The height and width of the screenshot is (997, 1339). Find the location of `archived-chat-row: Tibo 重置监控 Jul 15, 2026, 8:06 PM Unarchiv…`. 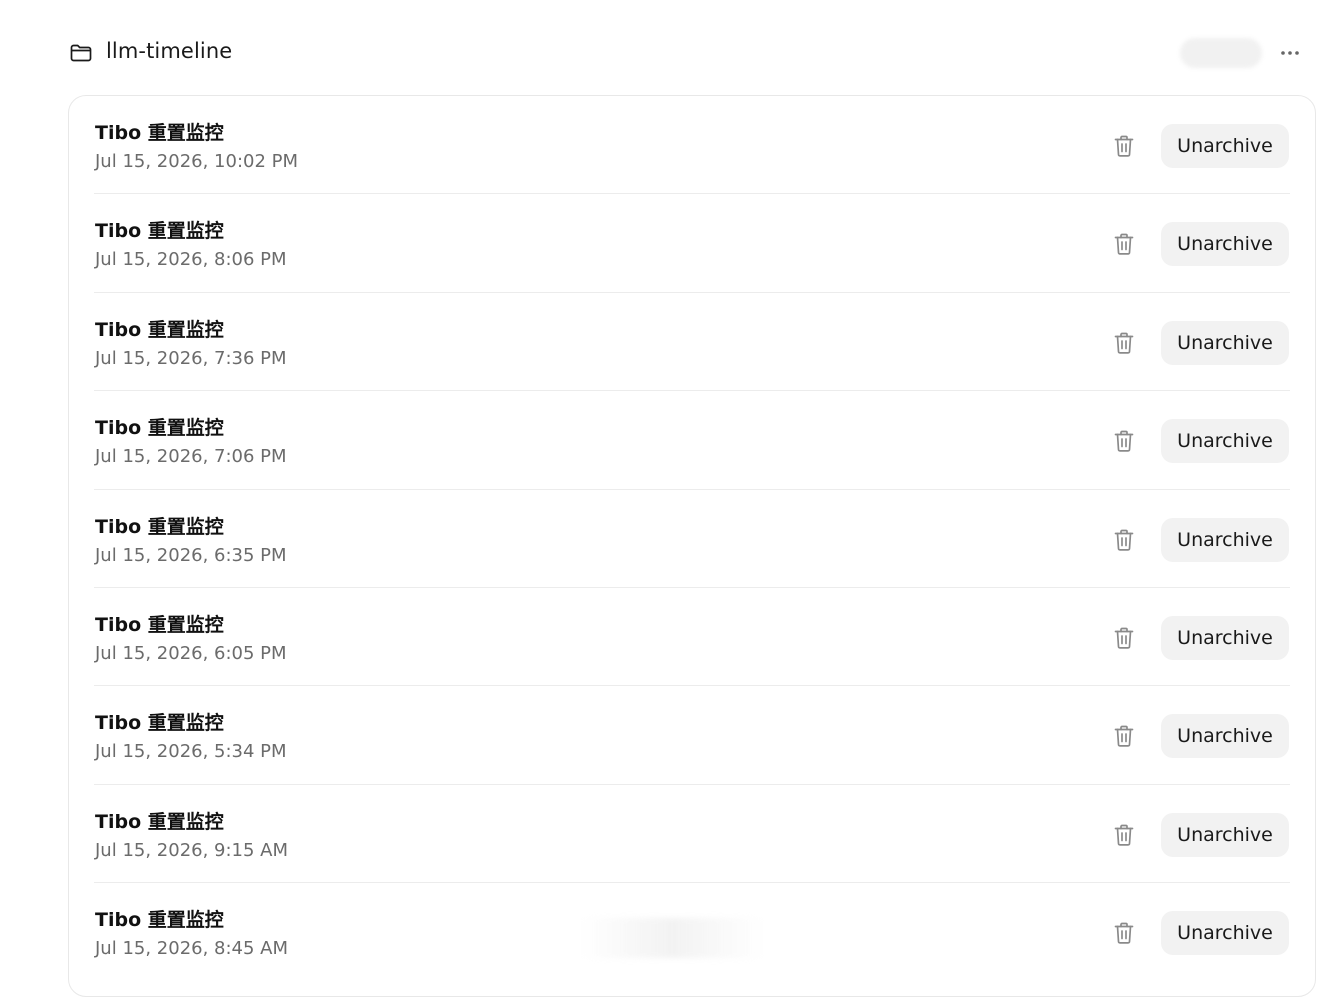

archived-chat-row: Tibo 重置监控 Jul 15, 2026, 8:06 PM Unarchiv… is located at coordinates (692, 243).